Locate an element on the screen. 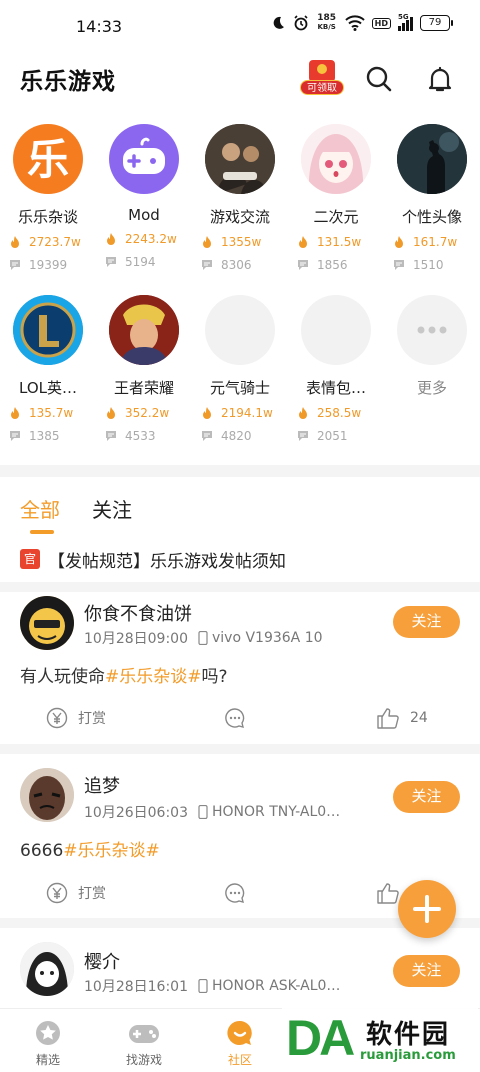 The image size is (480, 1072). circle-name: 更多 is located at coordinates (431, 388).